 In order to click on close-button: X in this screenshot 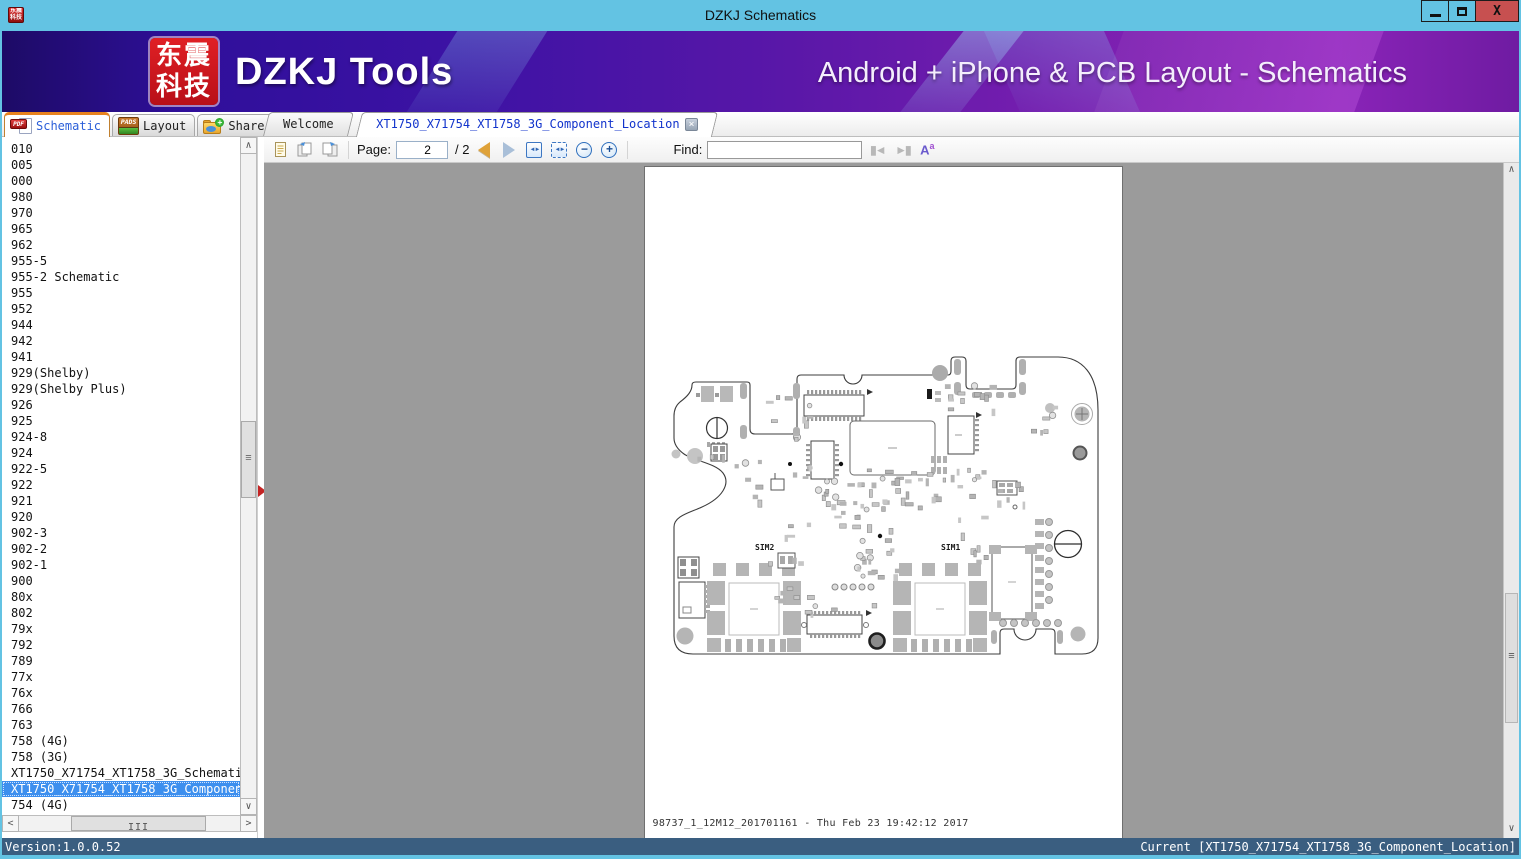, I will do `click(1497, 11)`.